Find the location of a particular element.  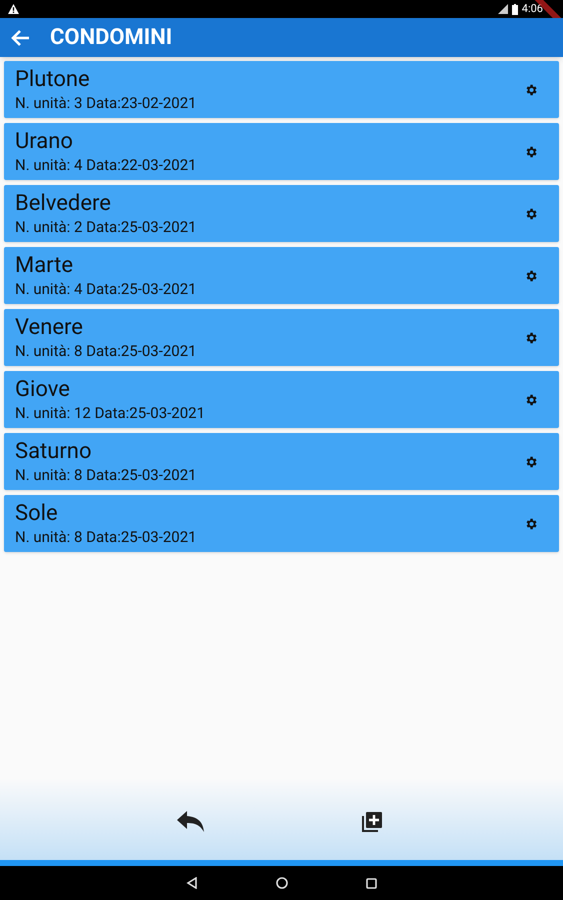

condominio-name: Plutone is located at coordinates (53, 79).